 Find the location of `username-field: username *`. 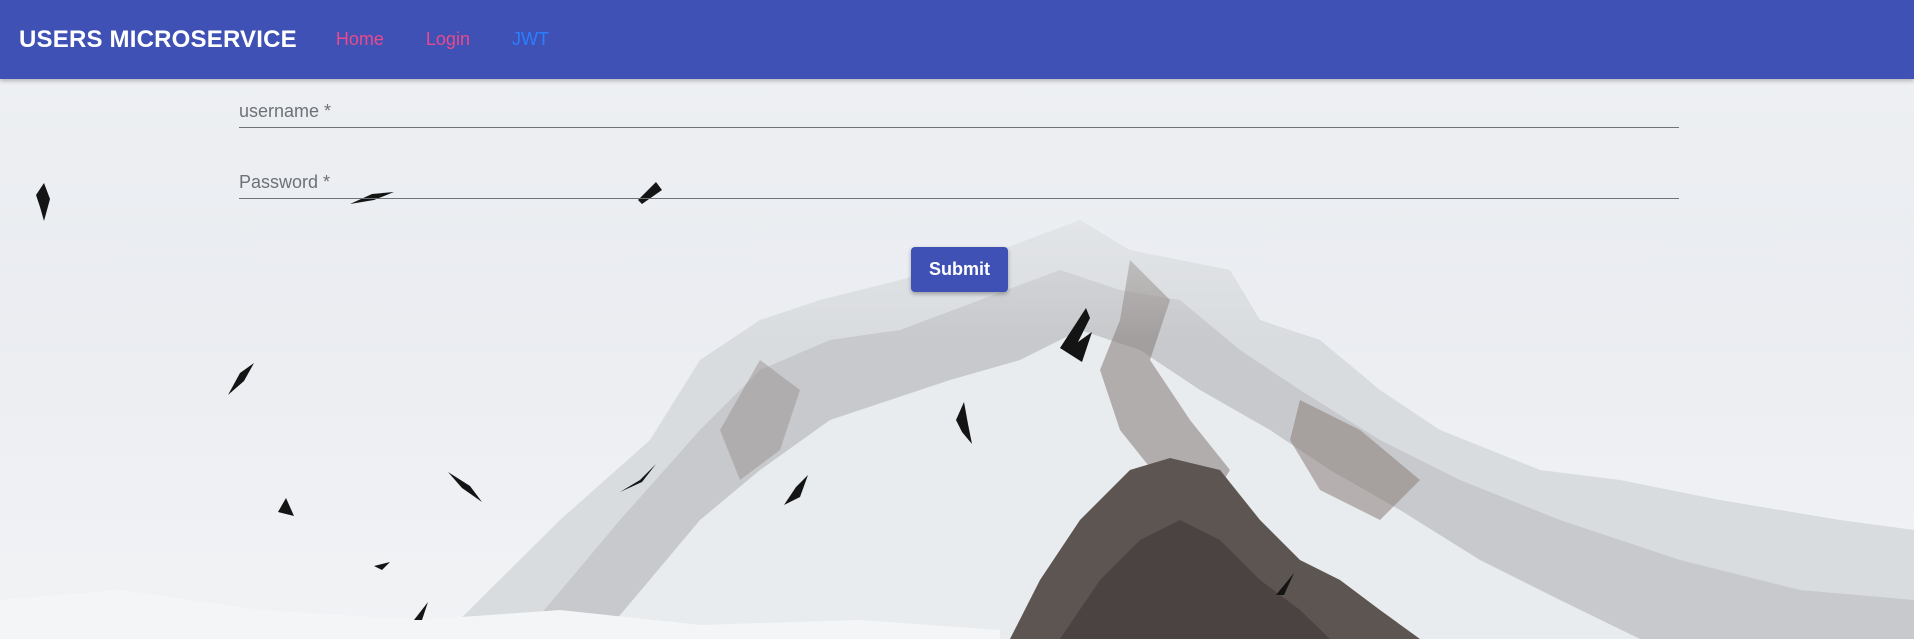

username-field: username * is located at coordinates (959, 103).